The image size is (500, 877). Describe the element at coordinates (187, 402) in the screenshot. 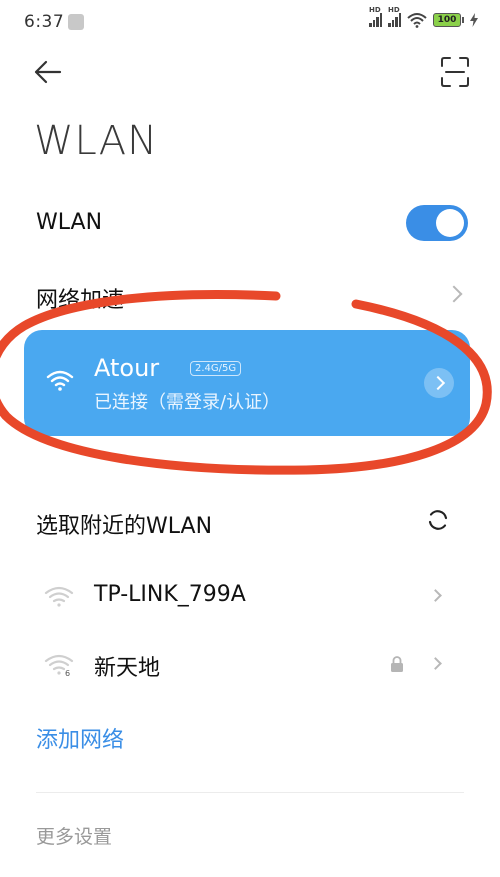

I see `connection-status: 已连接（需登录/认证）` at that location.